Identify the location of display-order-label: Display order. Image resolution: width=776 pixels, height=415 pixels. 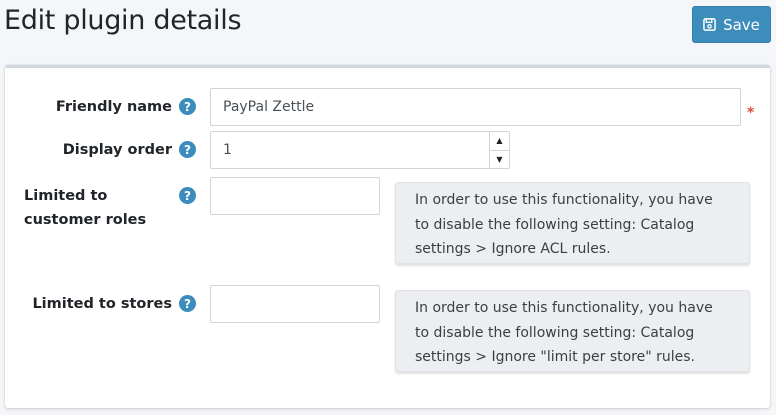
(117, 150).